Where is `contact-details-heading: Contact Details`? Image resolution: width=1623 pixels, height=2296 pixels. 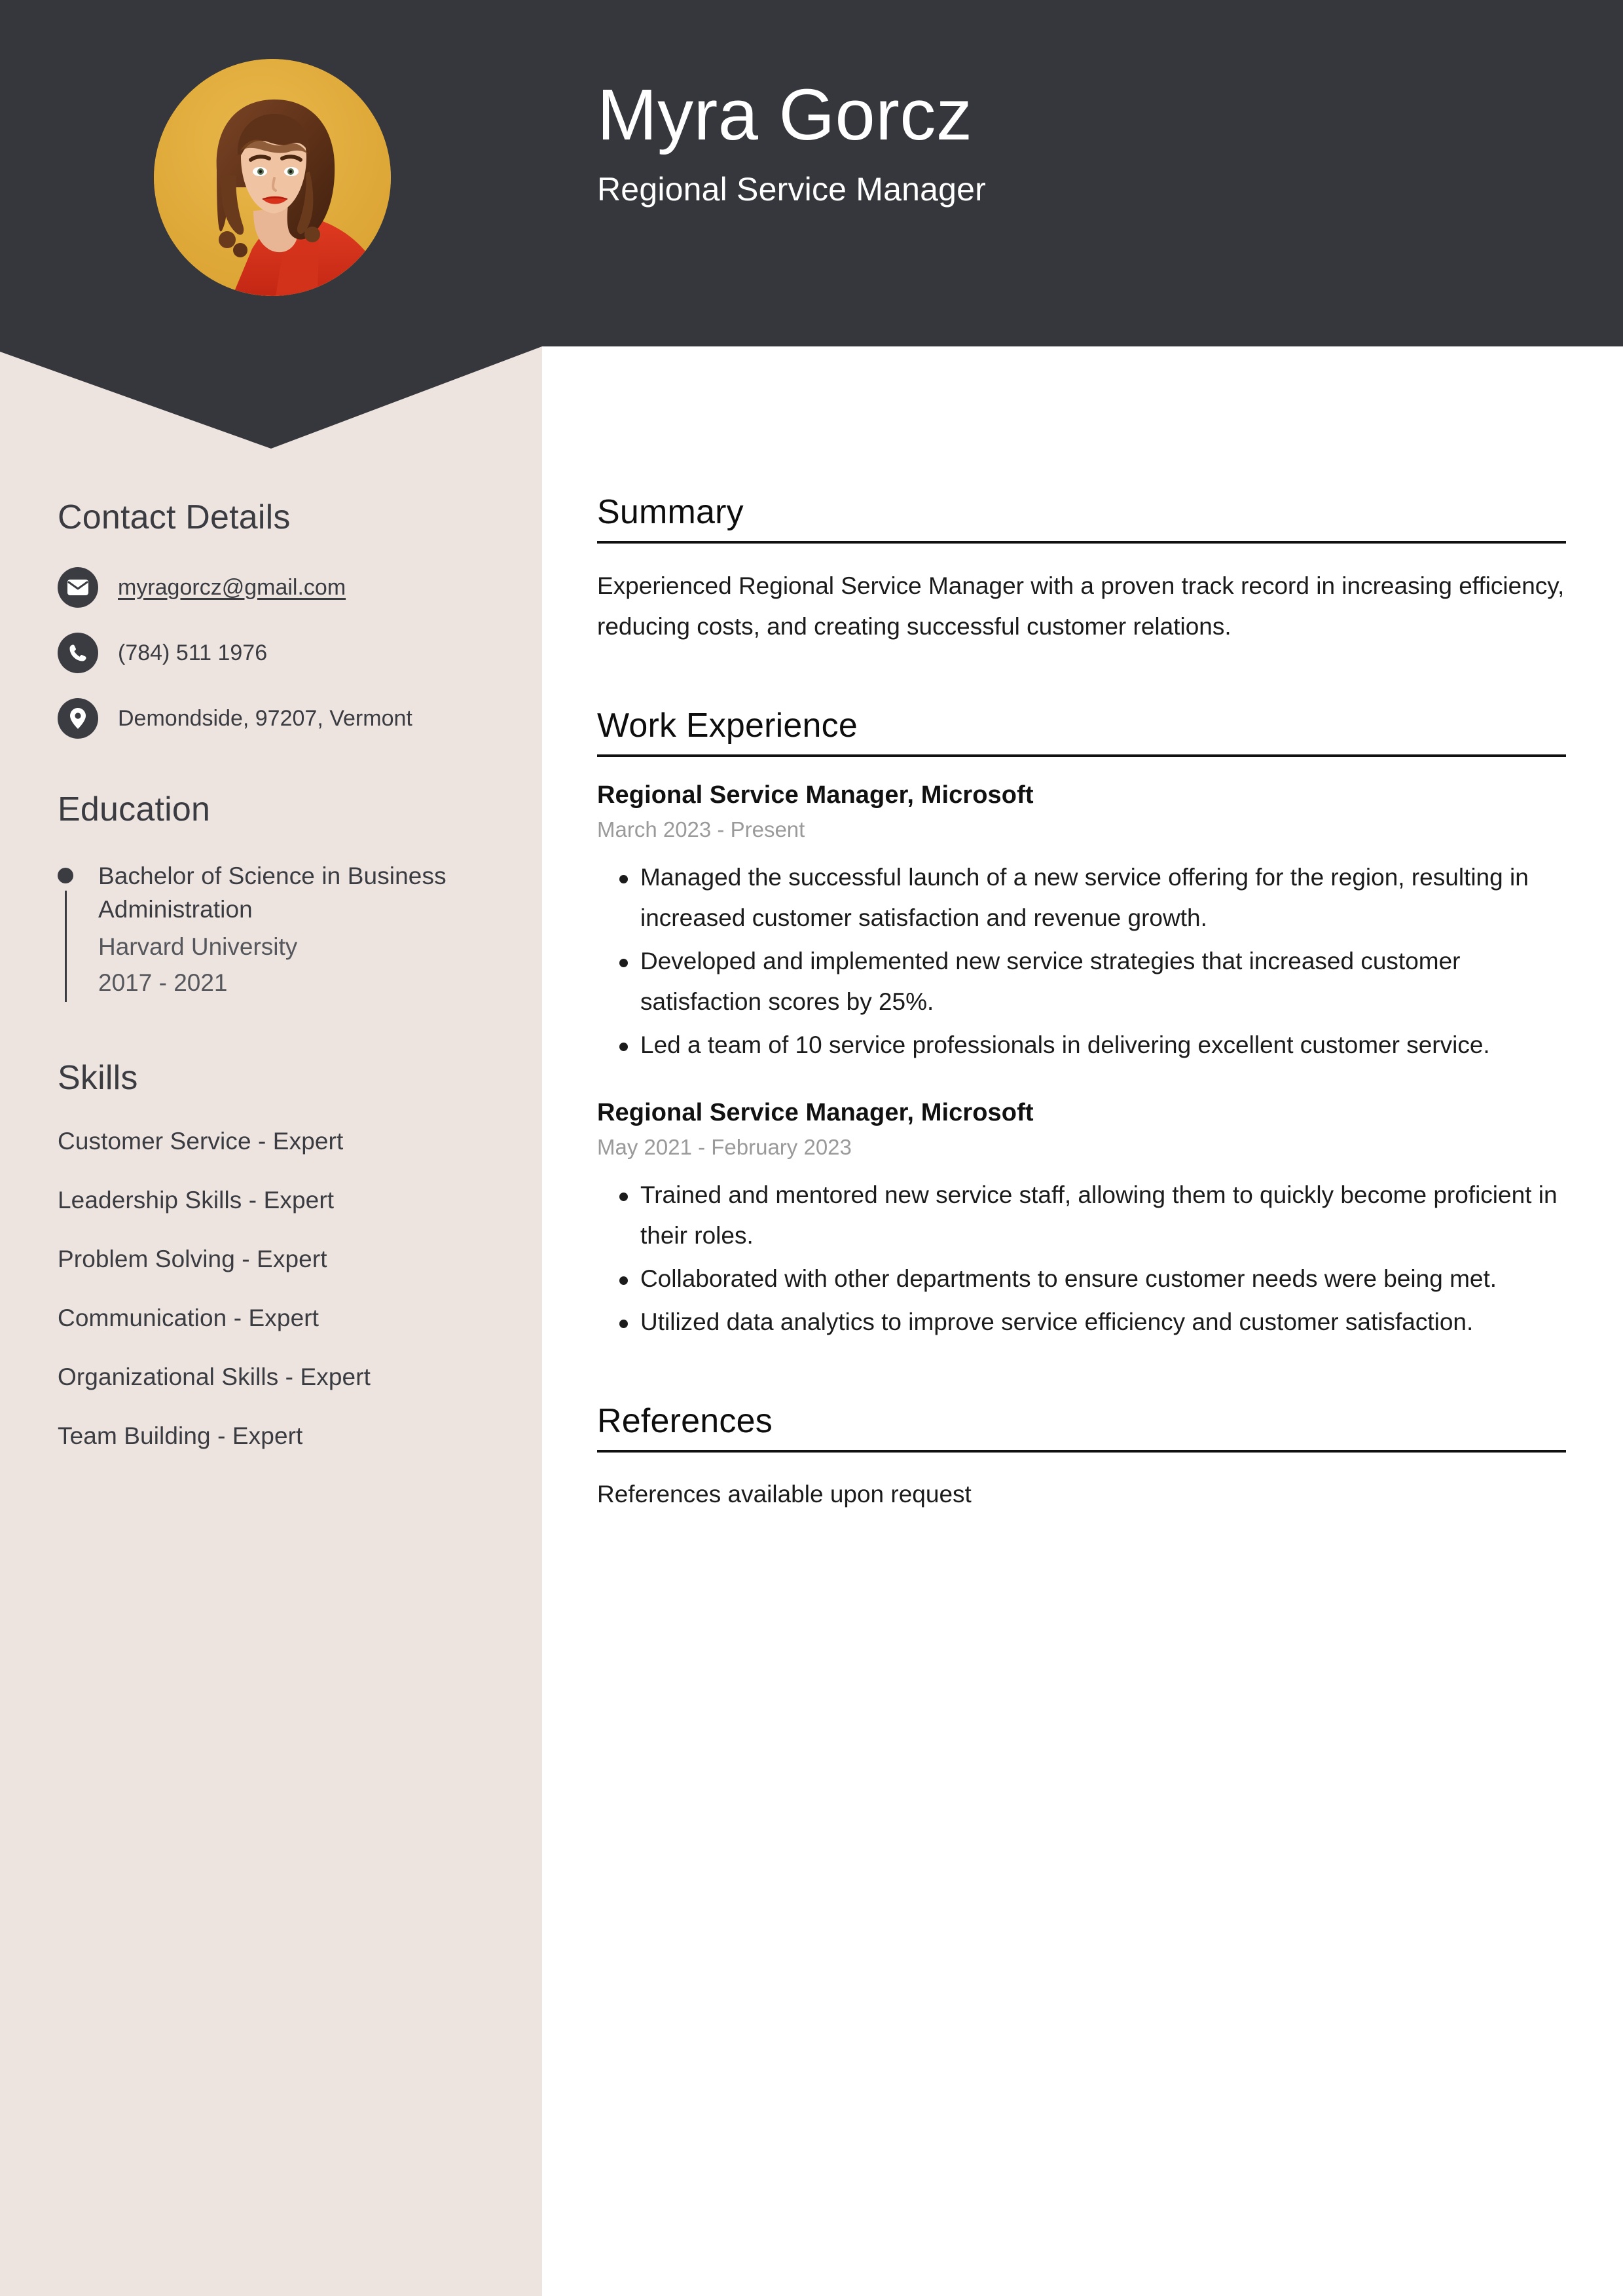
contact-details-heading: Contact Details is located at coordinates (174, 517).